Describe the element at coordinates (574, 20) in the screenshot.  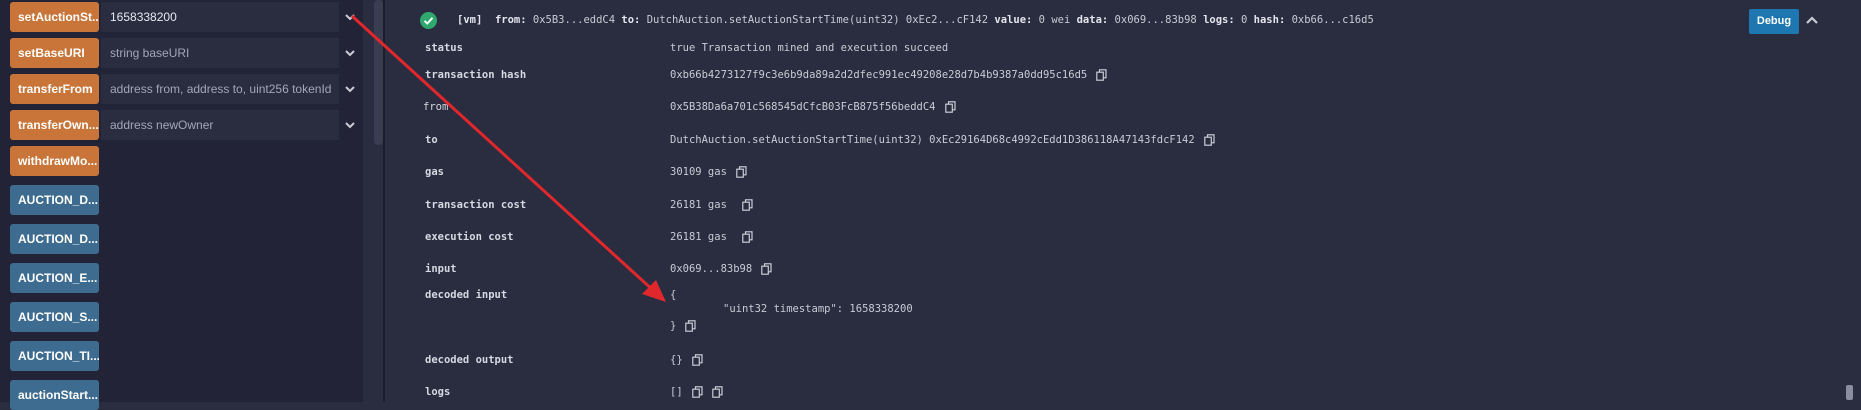
I see `summary-from: 0x5B3...eddC4` at that location.